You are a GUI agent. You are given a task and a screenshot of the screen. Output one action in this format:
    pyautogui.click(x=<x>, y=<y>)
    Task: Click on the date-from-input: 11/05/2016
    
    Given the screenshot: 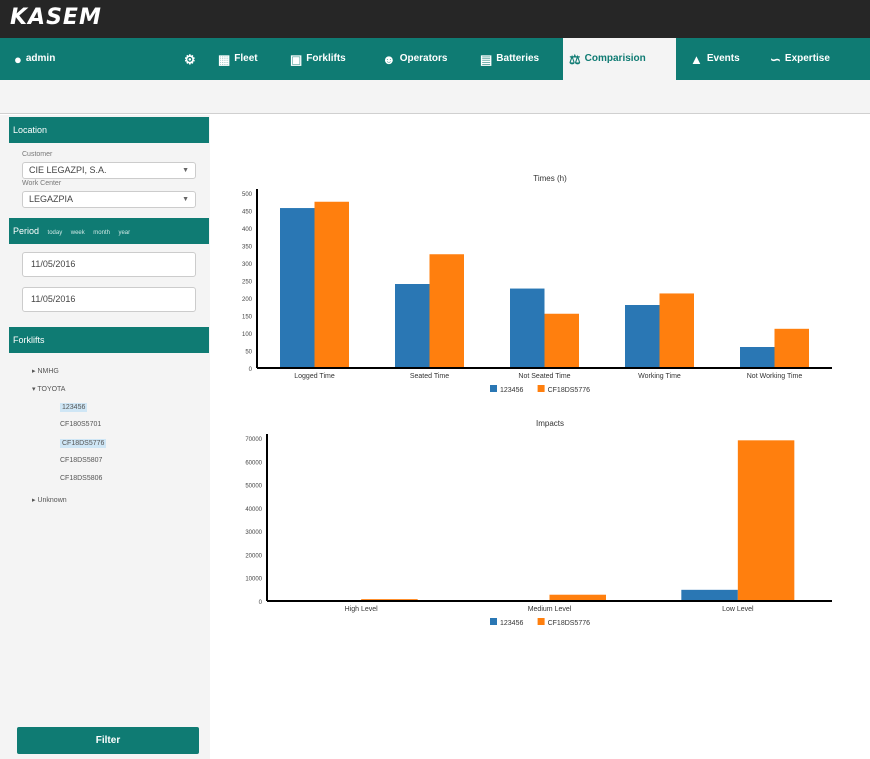 What is the action you would take?
    pyautogui.click(x=109, y=264)
    